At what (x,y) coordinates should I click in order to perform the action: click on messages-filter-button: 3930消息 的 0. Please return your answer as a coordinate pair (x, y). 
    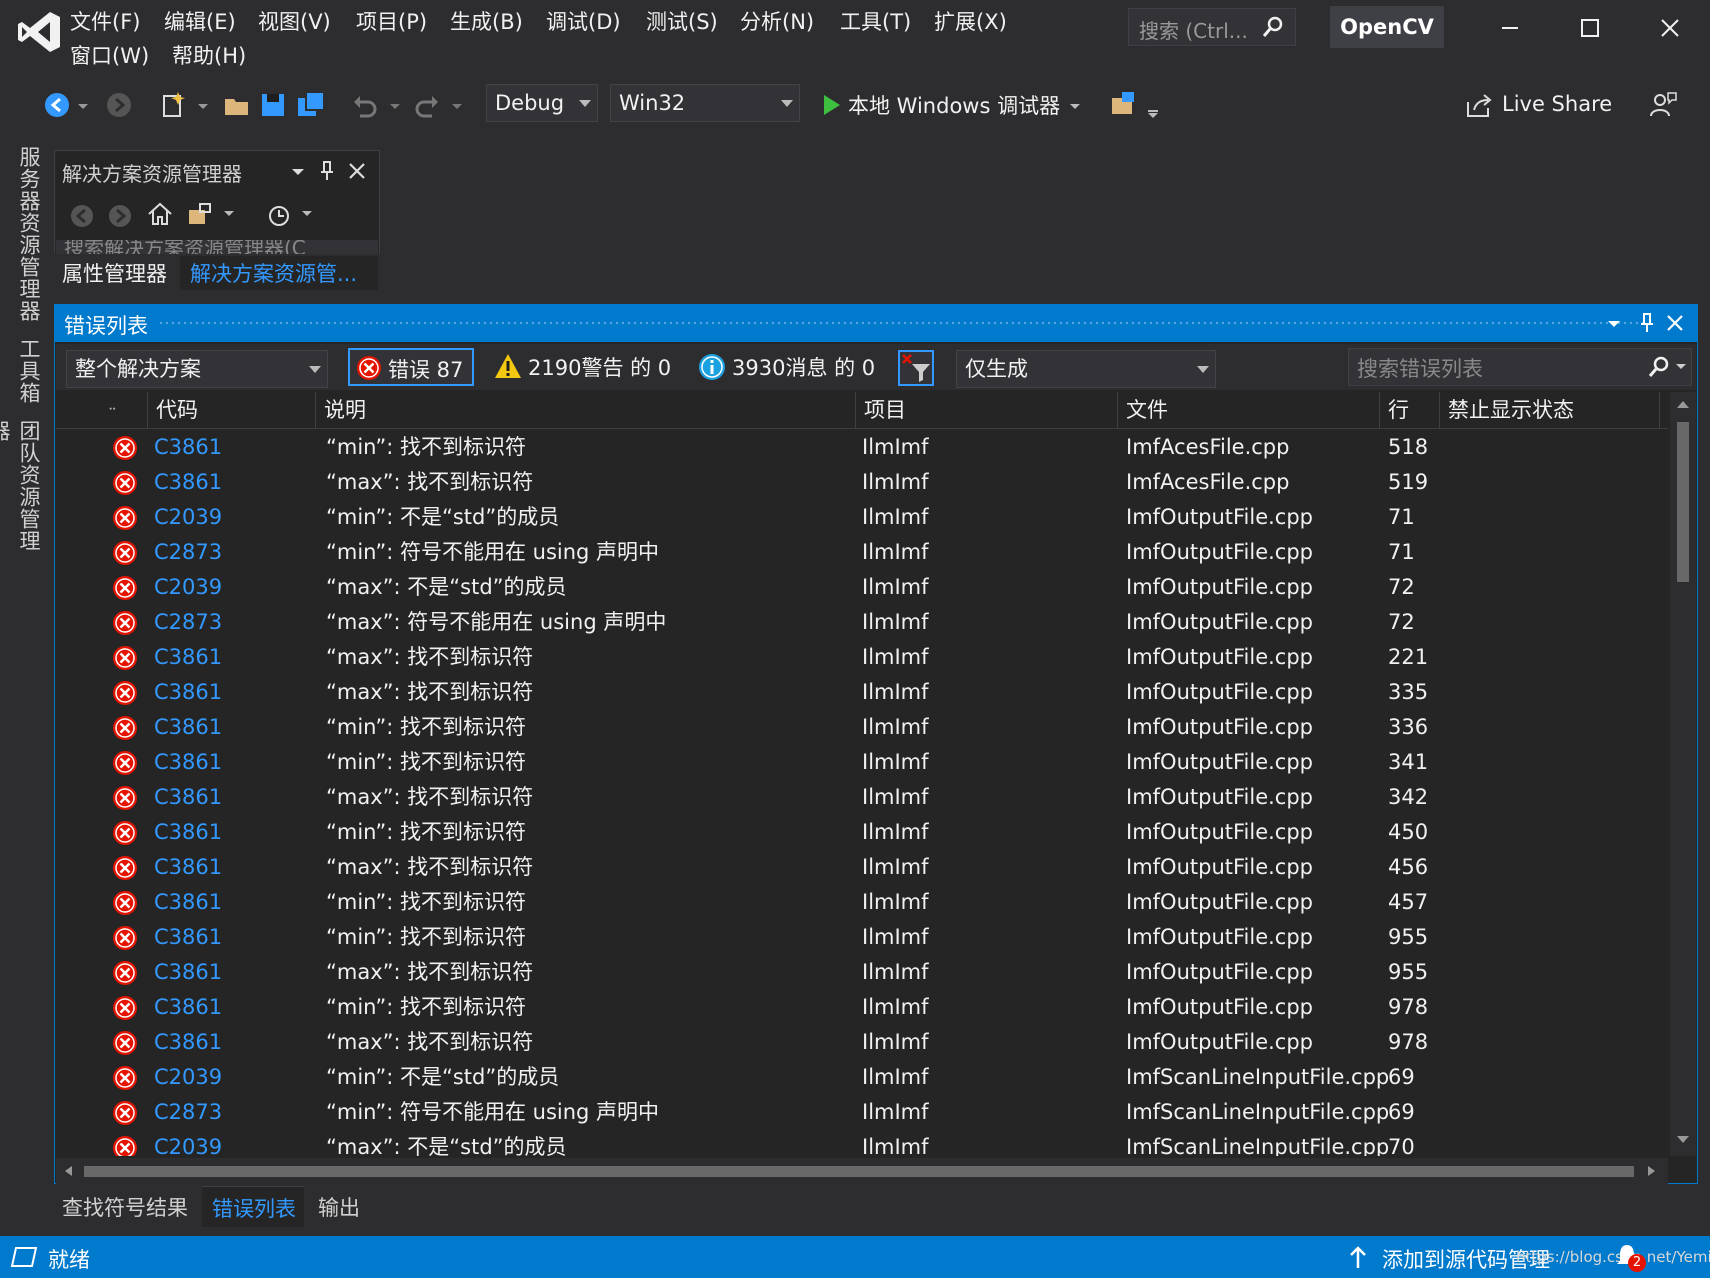
    Looking at the image, I should click on (788, 367).